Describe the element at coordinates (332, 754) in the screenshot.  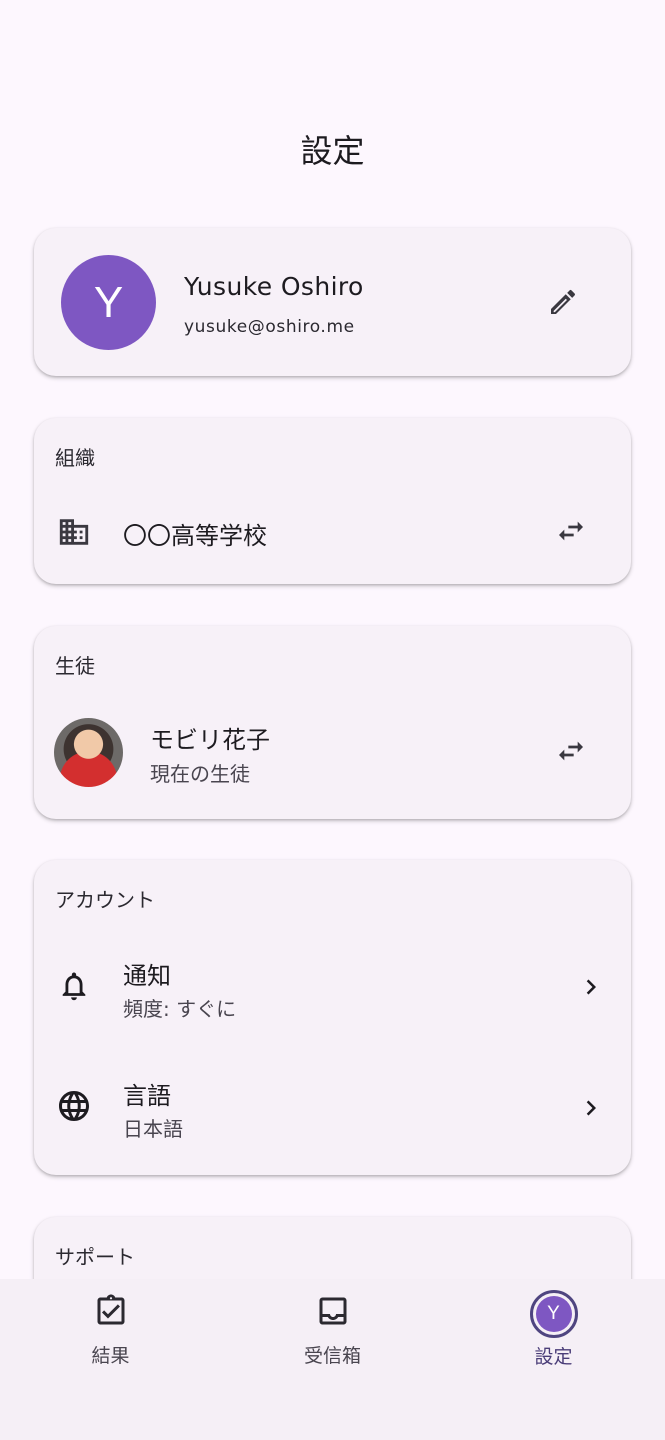
I see `student-row` at that location.